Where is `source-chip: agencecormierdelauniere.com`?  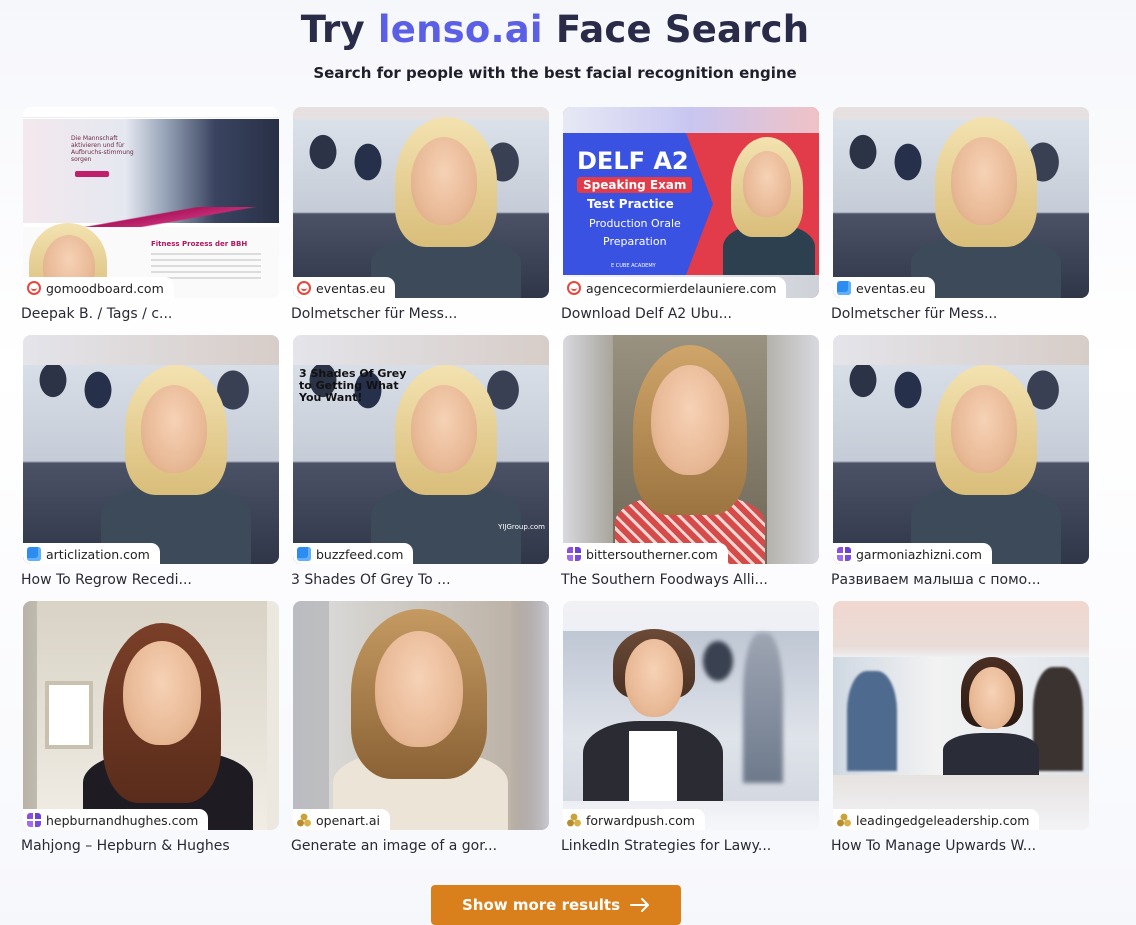
source-chip: agencecormierdelauniere.com is located at coordinates (675, 287).